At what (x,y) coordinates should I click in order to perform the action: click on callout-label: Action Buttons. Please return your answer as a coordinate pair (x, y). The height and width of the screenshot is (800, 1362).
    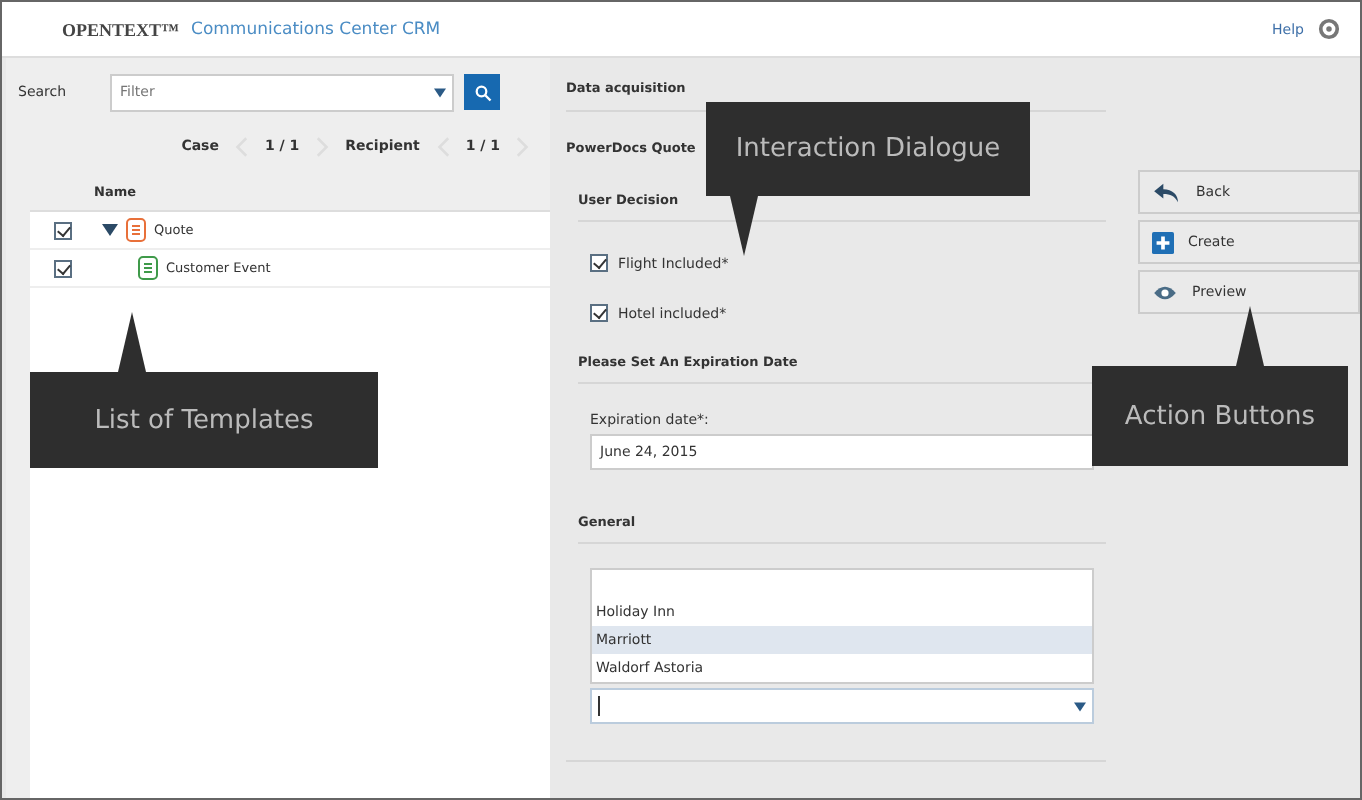
    Looking at the image, I should click on (1220, 386).